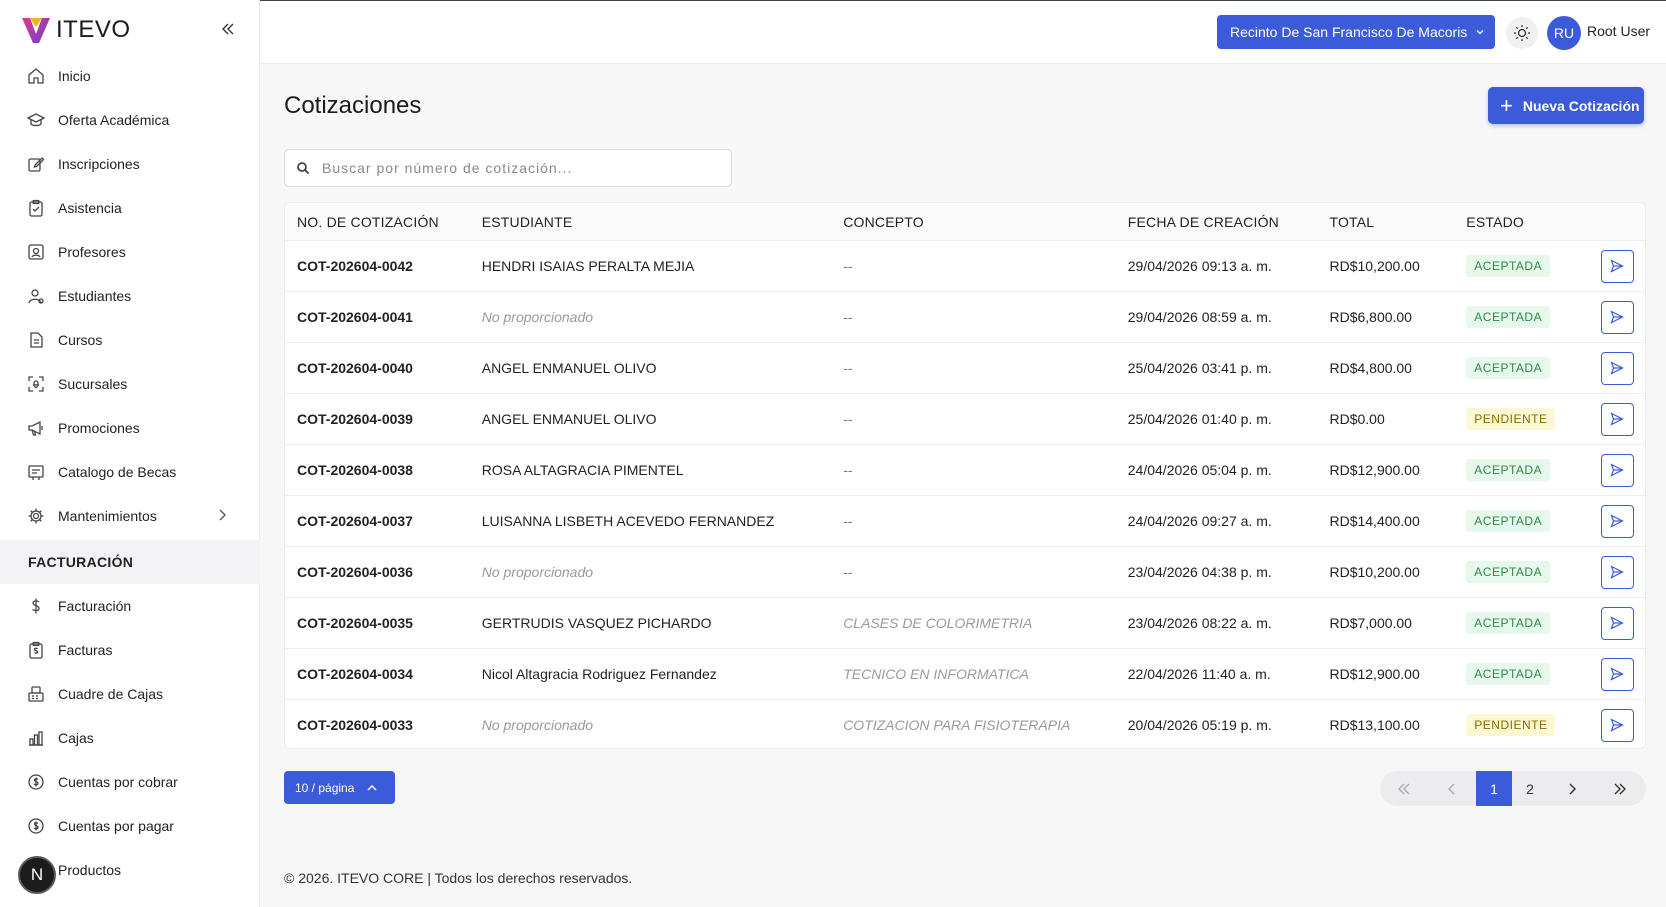  What do you see at coordinates (36, 296) in the screenshot?
I see `users-icon` at bounding box center [36, 296].